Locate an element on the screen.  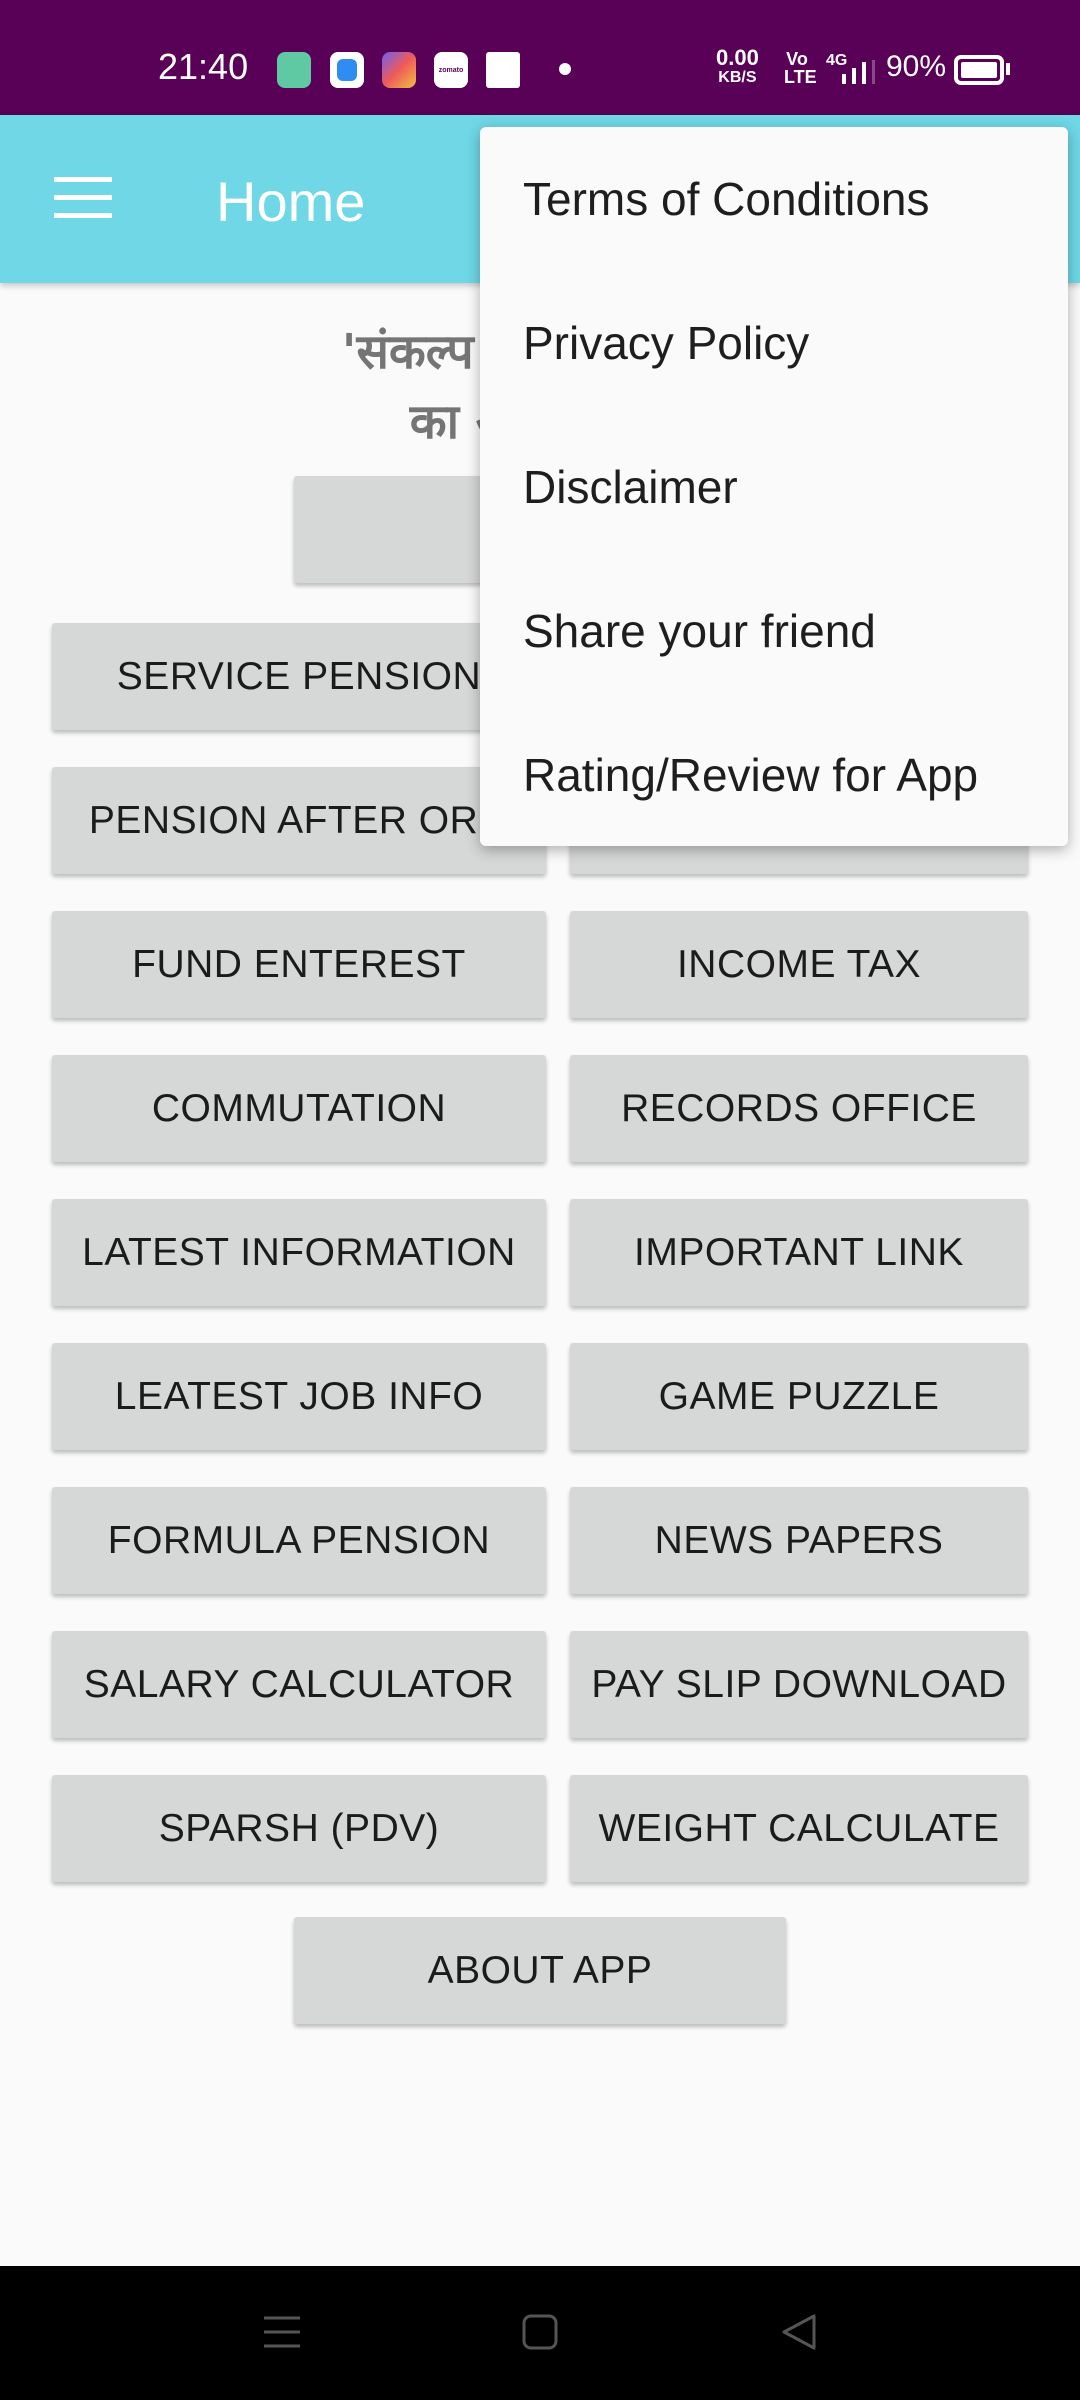
latest-information-button: LATEST INFORMATION is located at coordinates (299, 1252).